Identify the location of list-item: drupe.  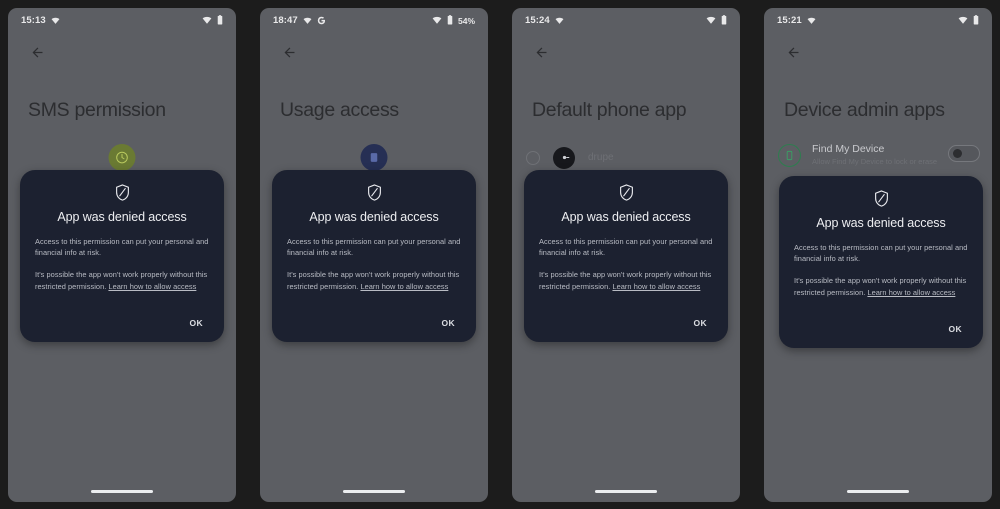
(626, 158).